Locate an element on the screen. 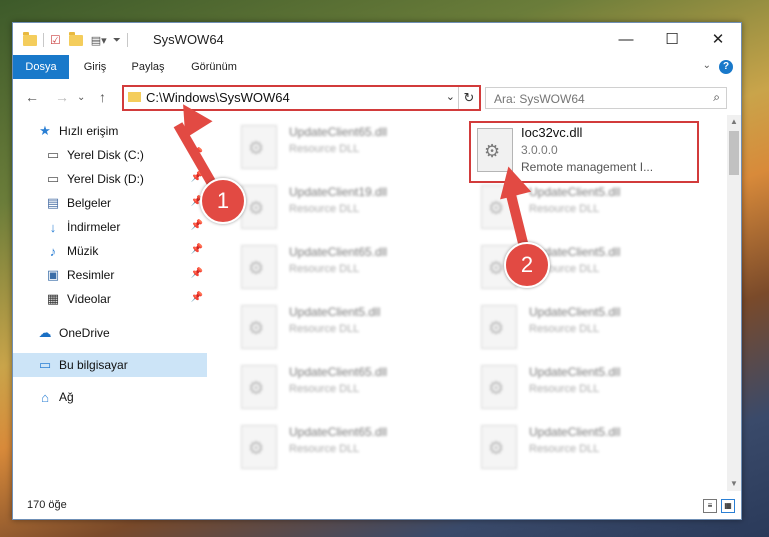 The height and width of the screenshot is (537, 769). quick-access-toolbar: ☑ ▤▾ ⏷ is located at coordinates (78, 39).